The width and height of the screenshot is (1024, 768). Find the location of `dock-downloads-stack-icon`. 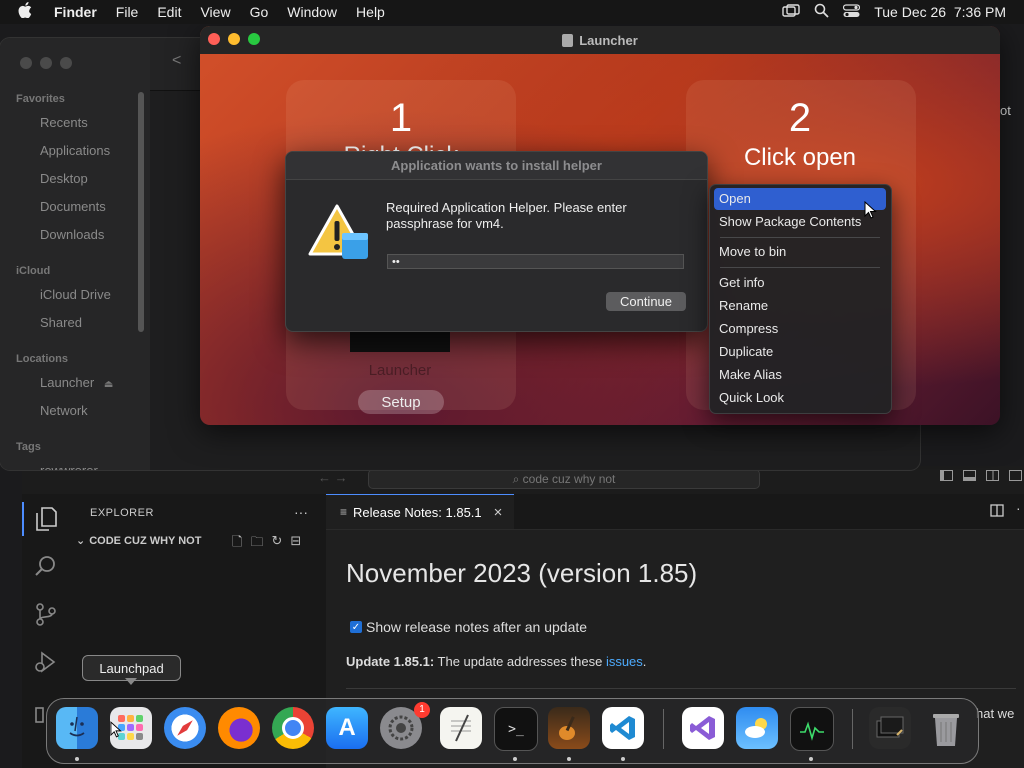

dock-downloads-stack-icon is located at coordinates (890, 728).